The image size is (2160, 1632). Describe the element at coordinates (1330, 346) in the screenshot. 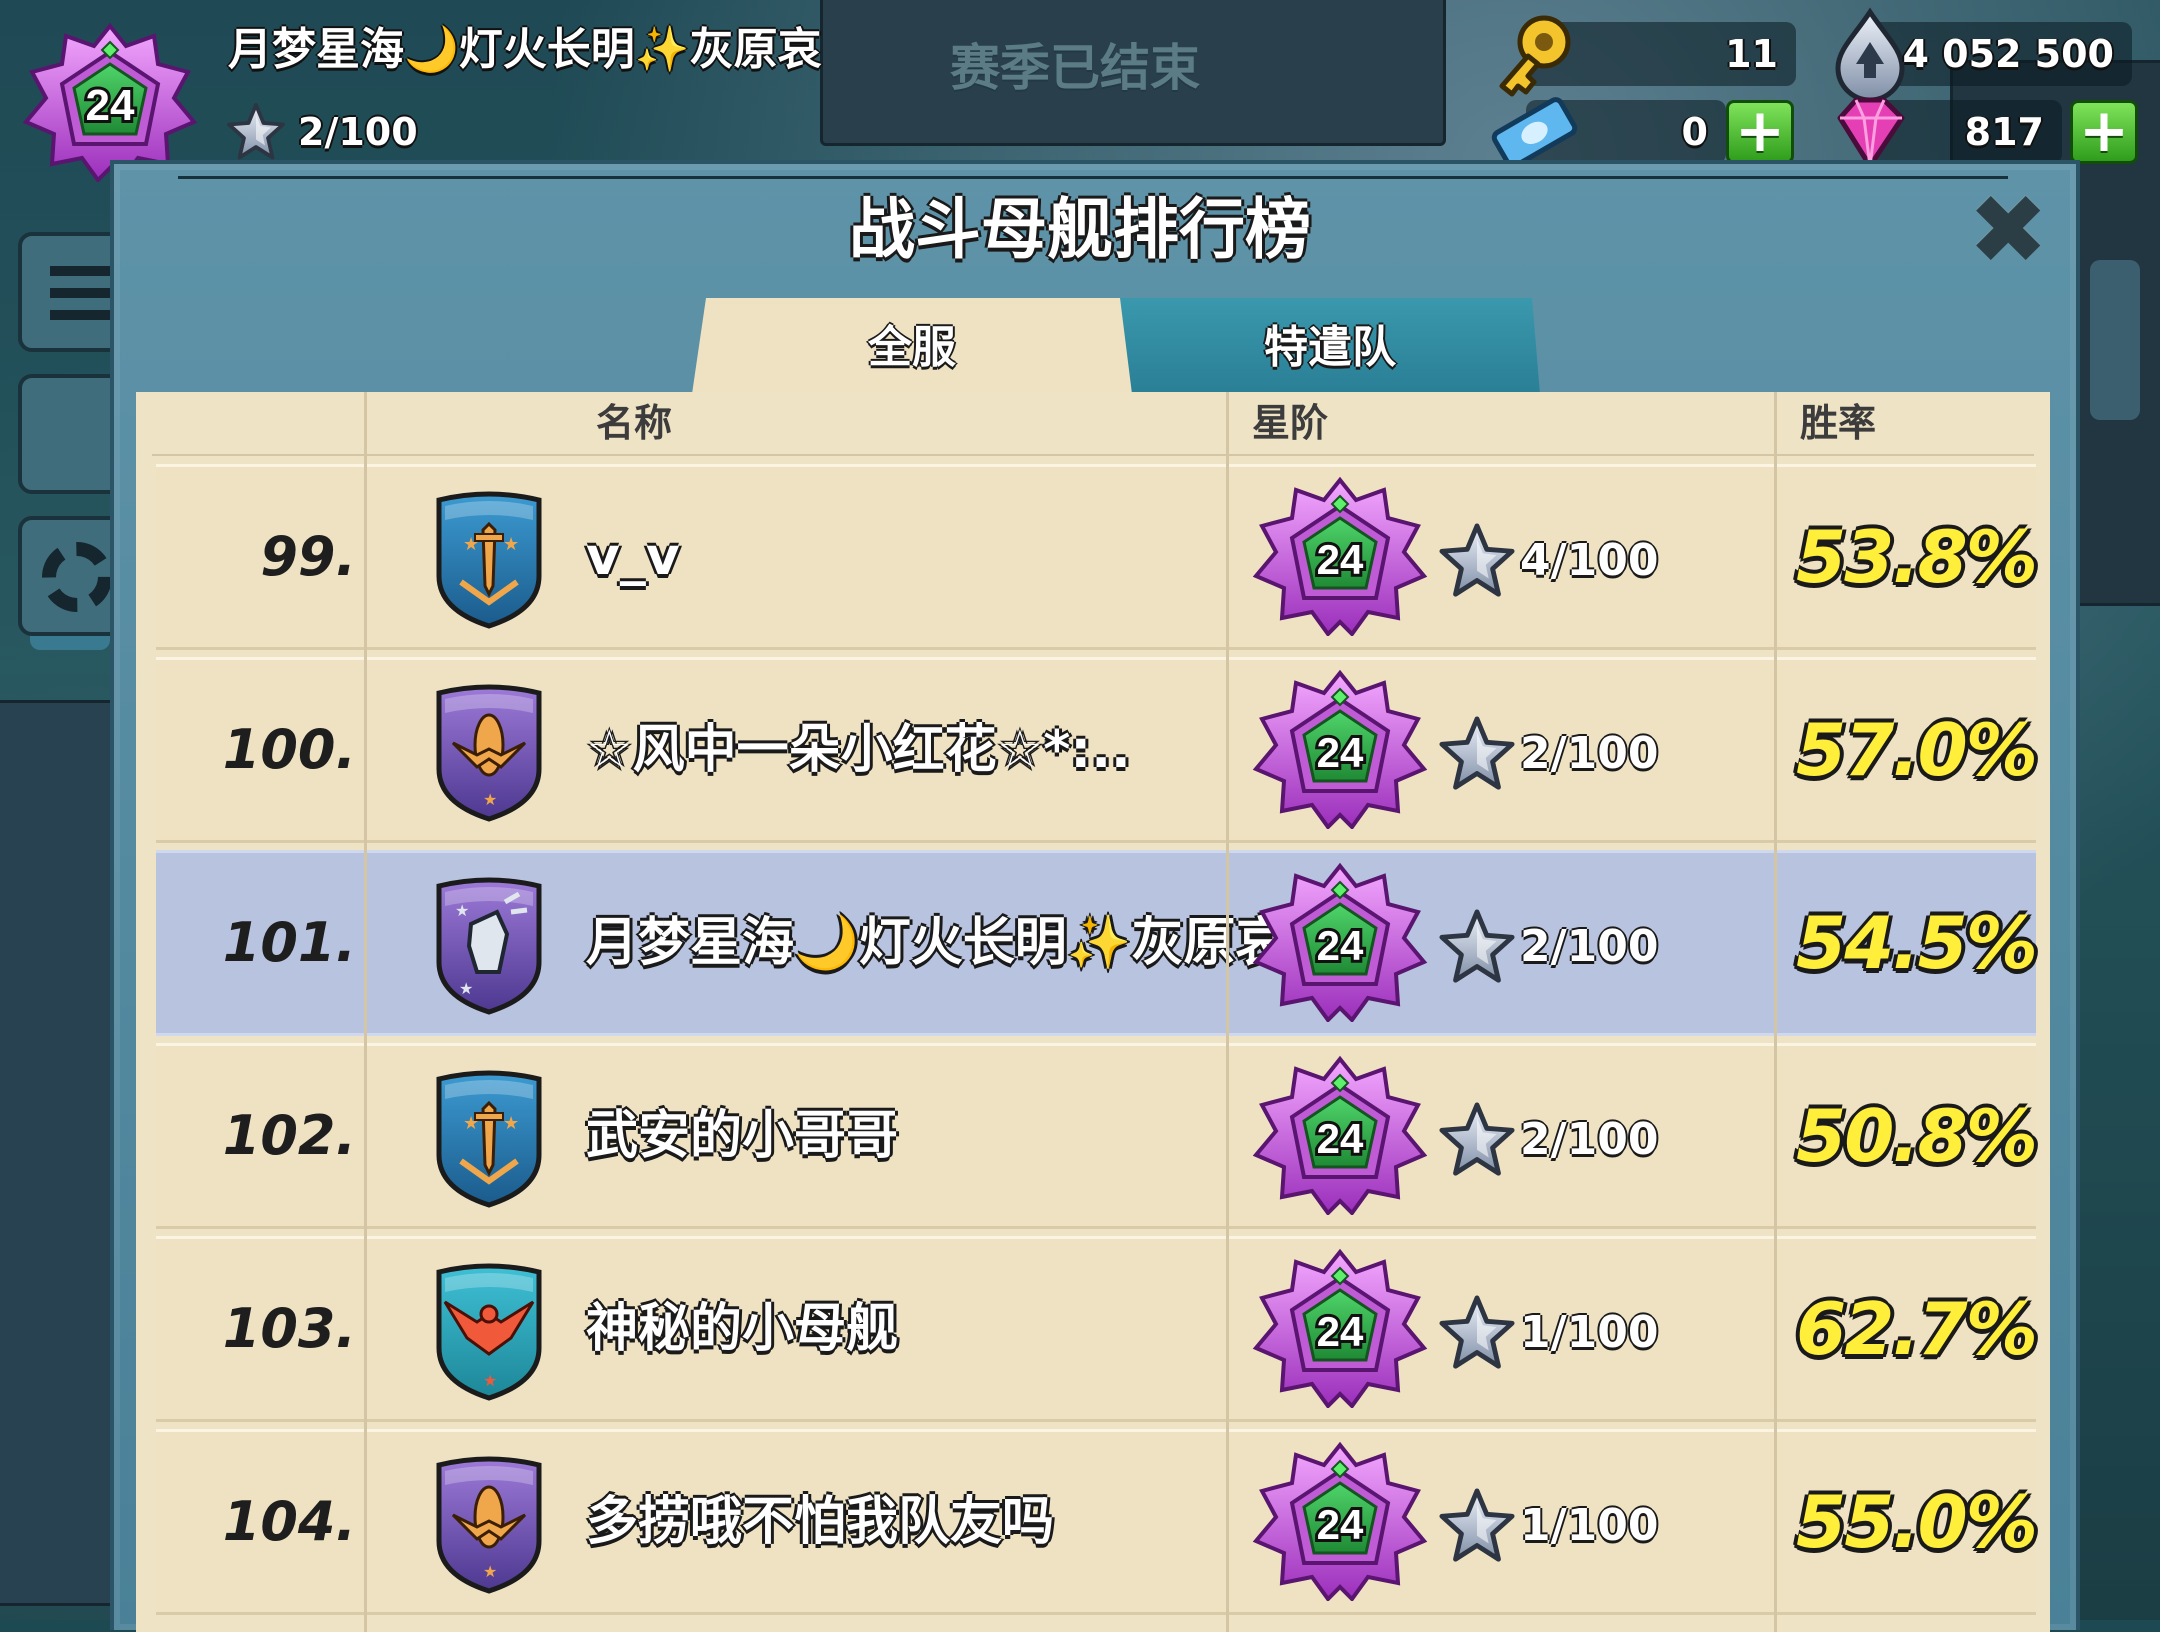

I see `tab-task-force: 特遣队` at that location.